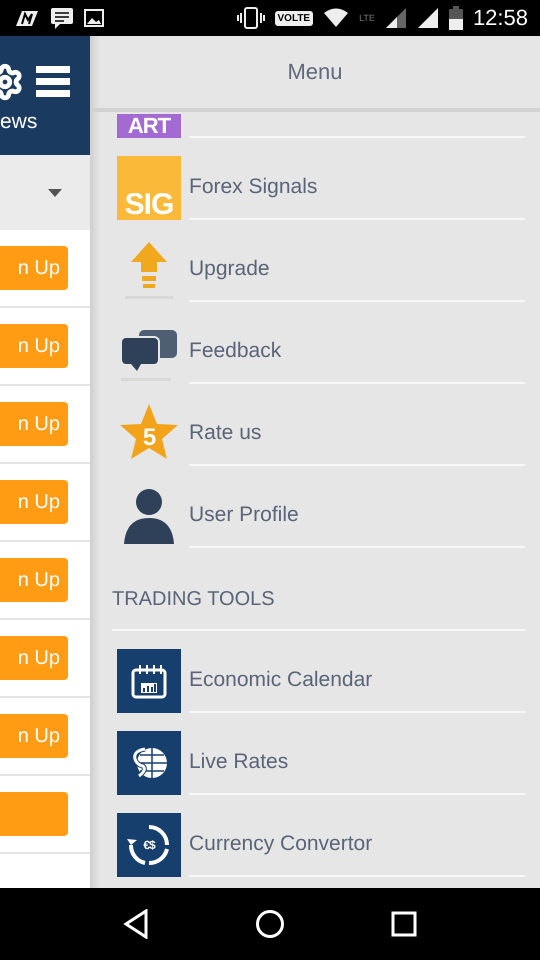 Image resolution: width=540 pixels, height=960 pixels. I want to click on image-icon, so click(94, 18).